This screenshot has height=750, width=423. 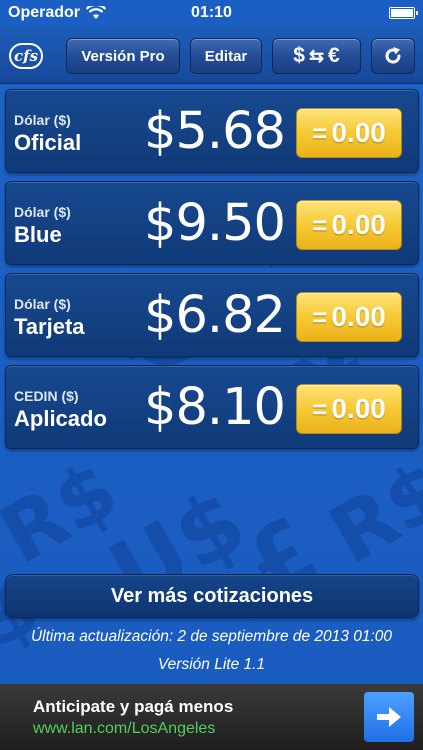 I want to click on wifi-icon, so click(x=96, y=12).